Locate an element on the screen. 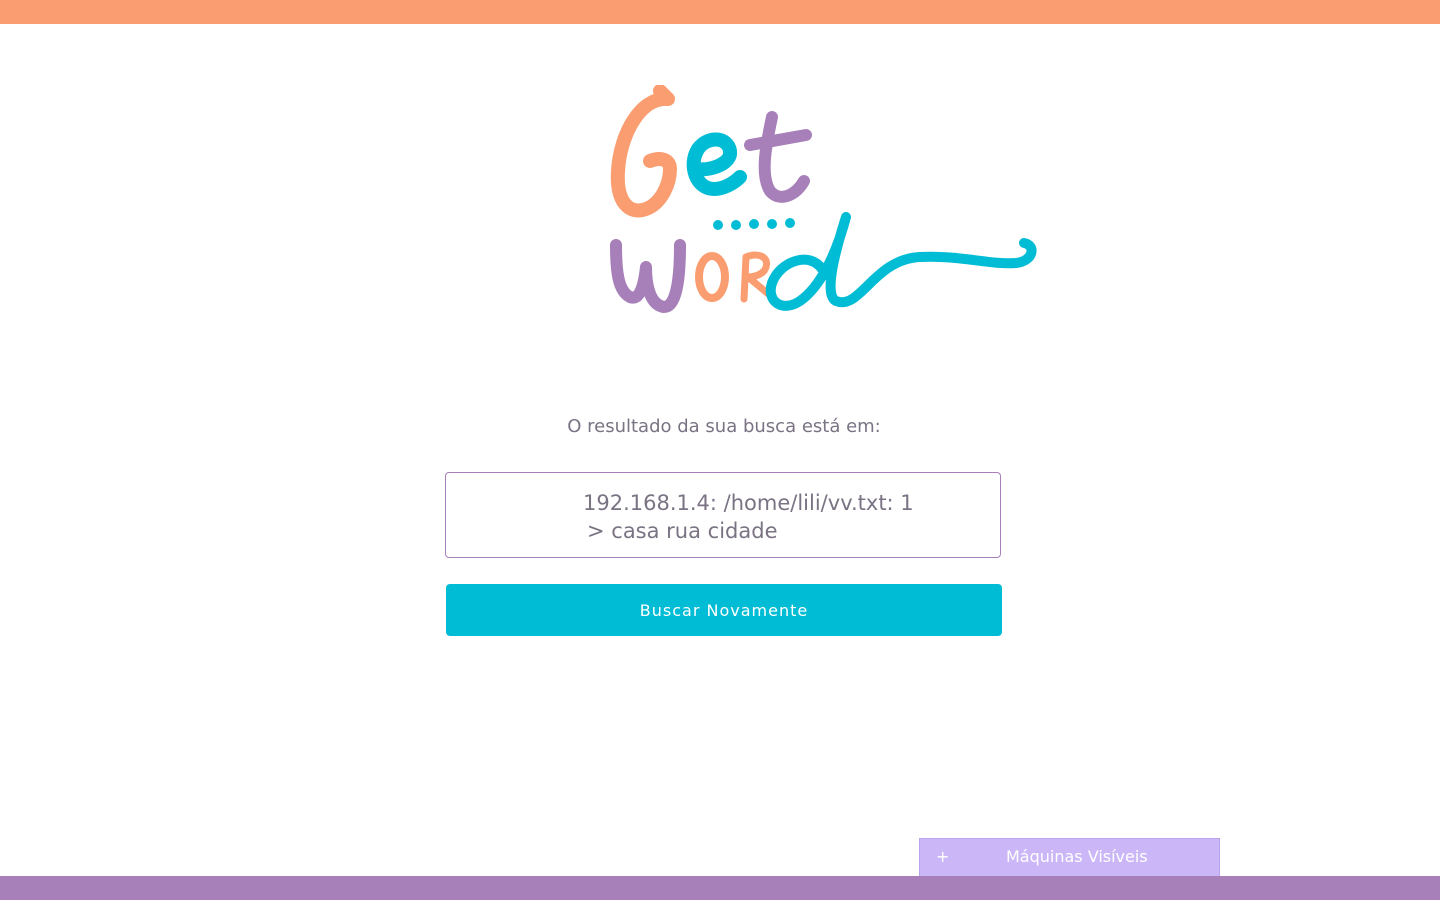 This screenshot has height=900, width=1440. result-match-line: > casa rua cidade is located at coordinates (682, 531).